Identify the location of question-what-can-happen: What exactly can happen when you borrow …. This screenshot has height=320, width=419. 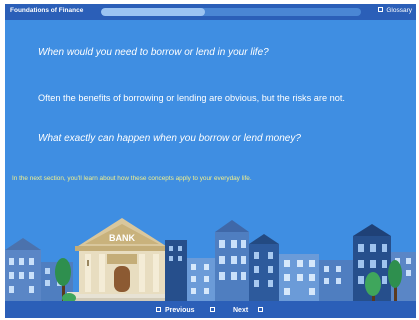
(169, 138).